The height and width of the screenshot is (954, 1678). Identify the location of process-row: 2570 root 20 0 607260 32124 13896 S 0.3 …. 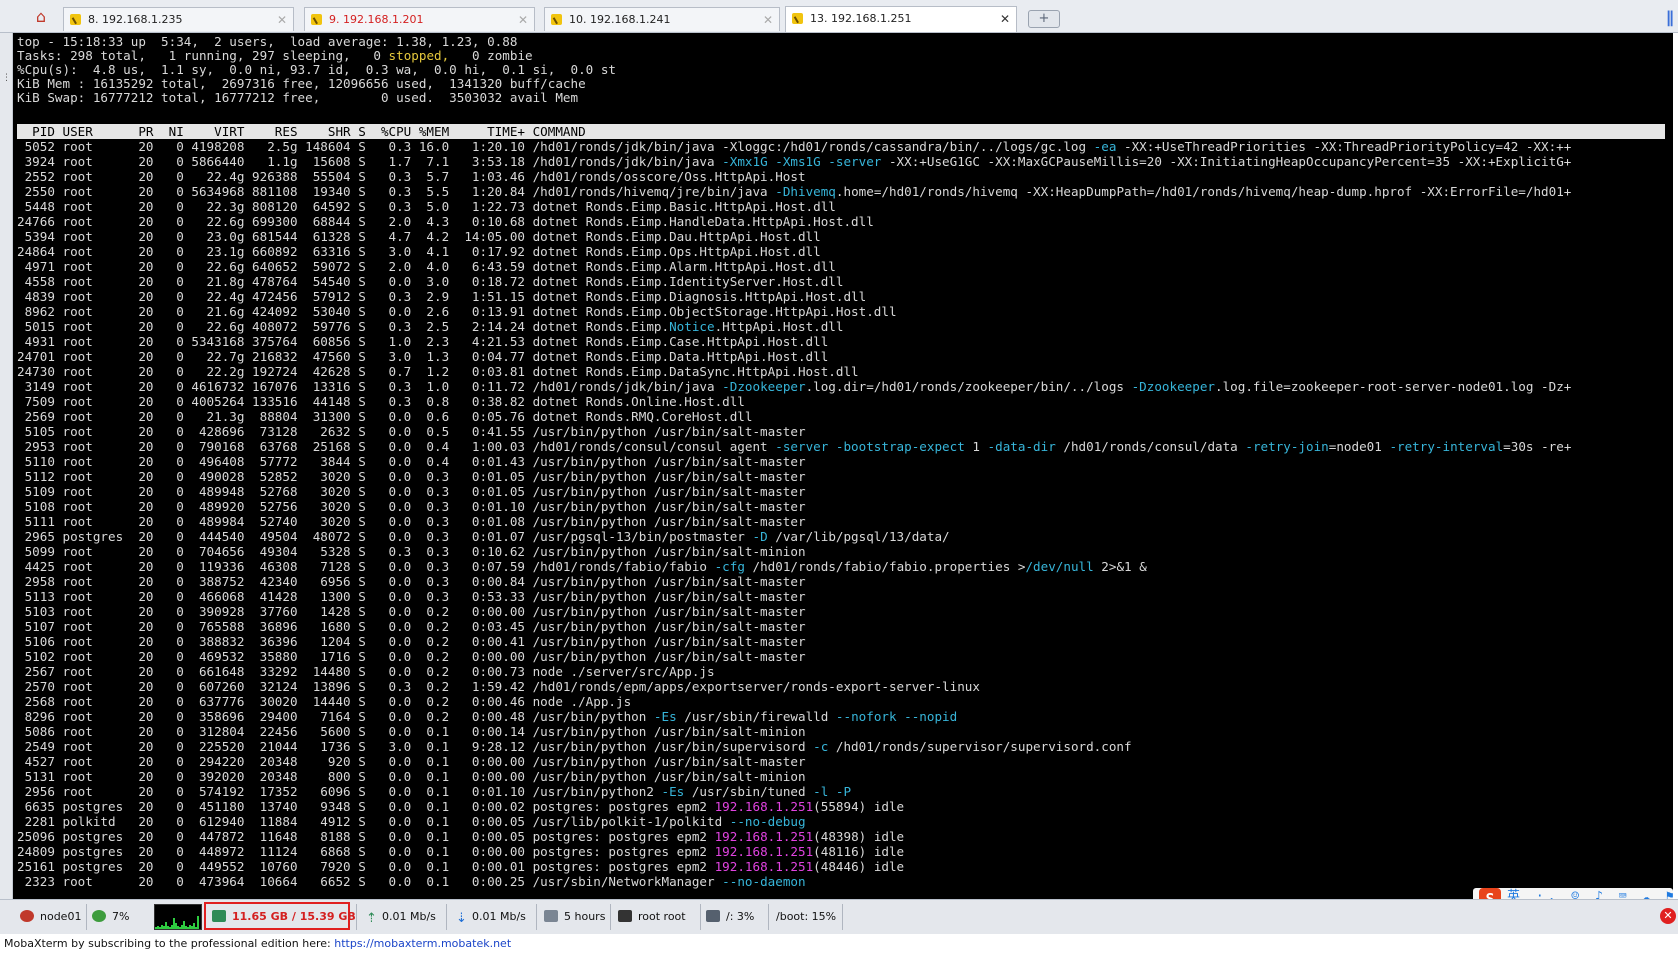
(845, 686).